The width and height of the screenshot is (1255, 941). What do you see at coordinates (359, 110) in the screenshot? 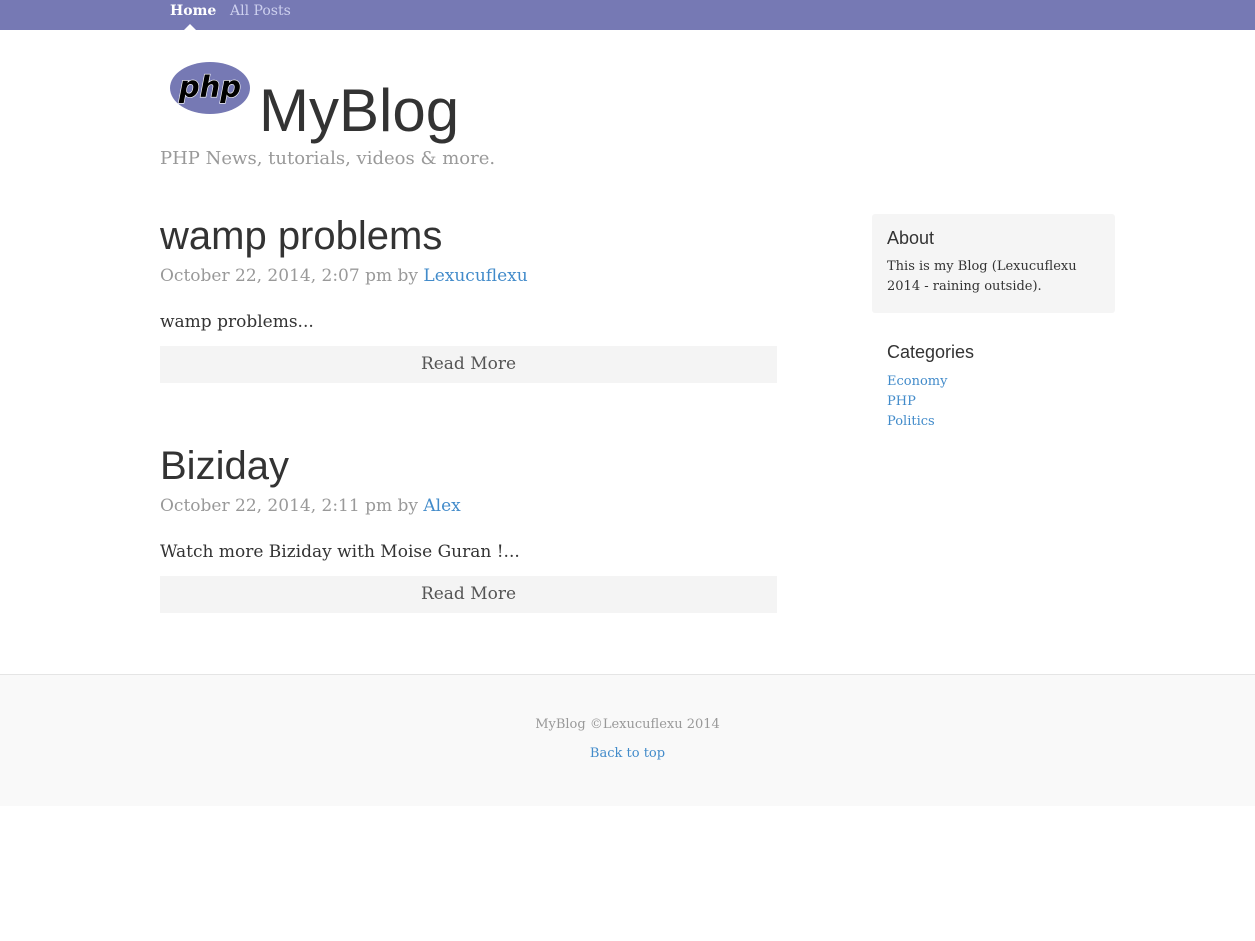
I see `site-title: MyBlog` at bounding box center [359, 110].